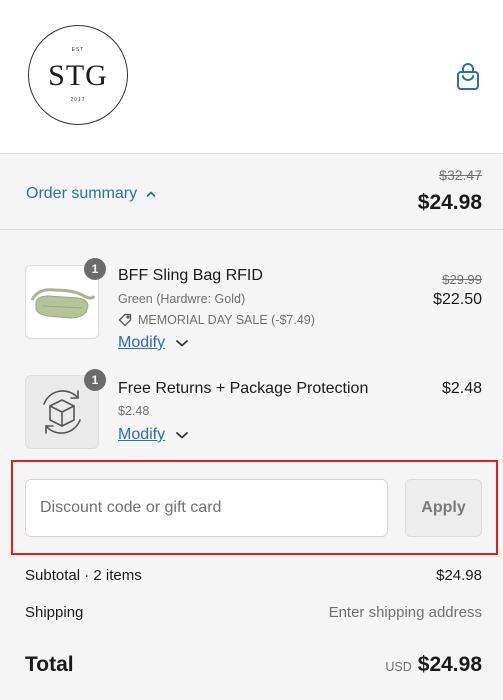 This screenshot has height=700, width=503. I want to click on shipping-row: Shipping Enter shipping address, so click(253, 612).